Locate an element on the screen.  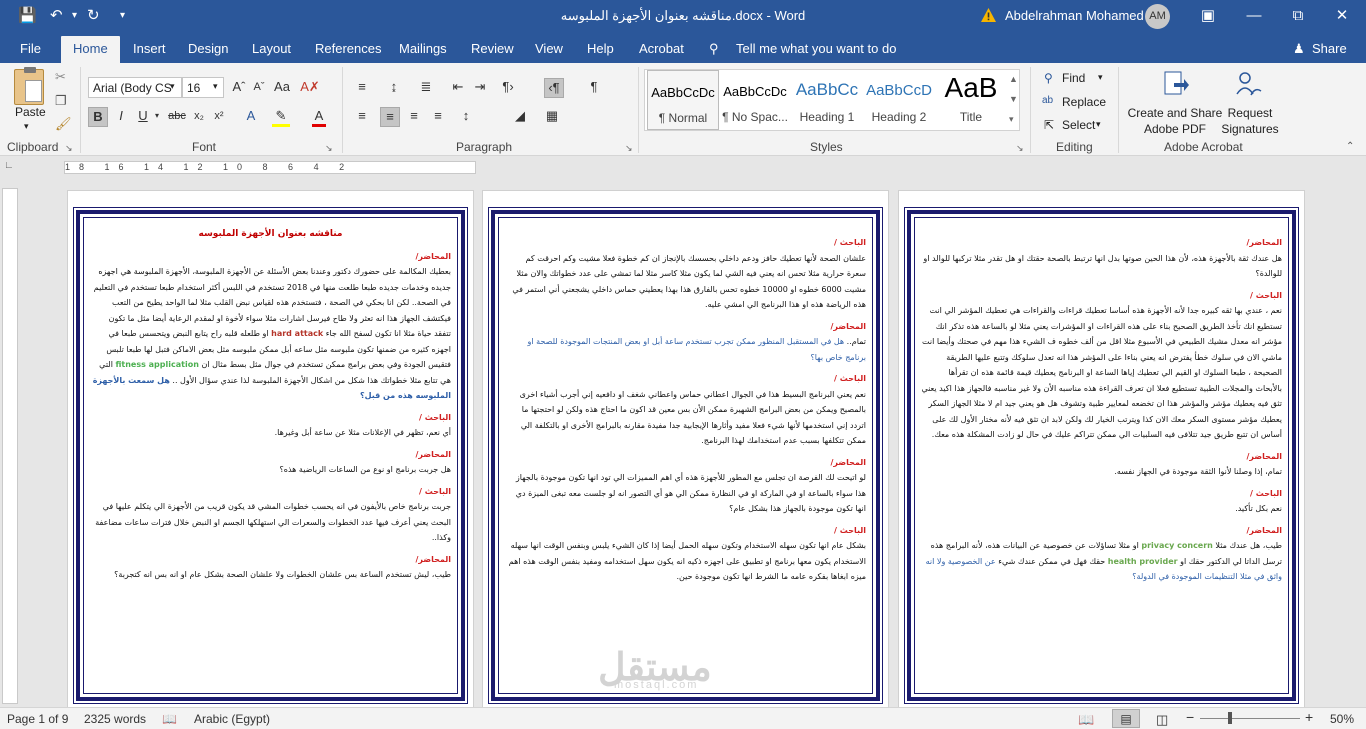
print-layout-icon: ▤ is located at coordinates (1126, 718).